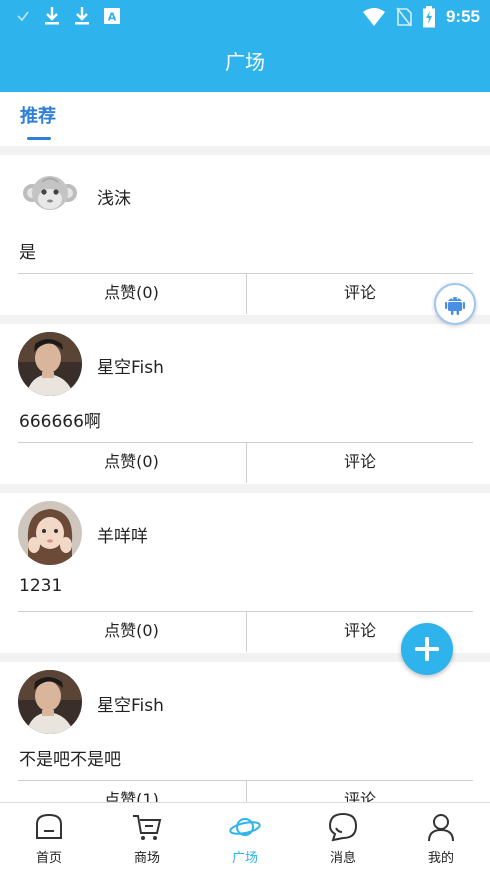 The image size is (490, 871). I want to click on a-icon: A, so click(112, 16).